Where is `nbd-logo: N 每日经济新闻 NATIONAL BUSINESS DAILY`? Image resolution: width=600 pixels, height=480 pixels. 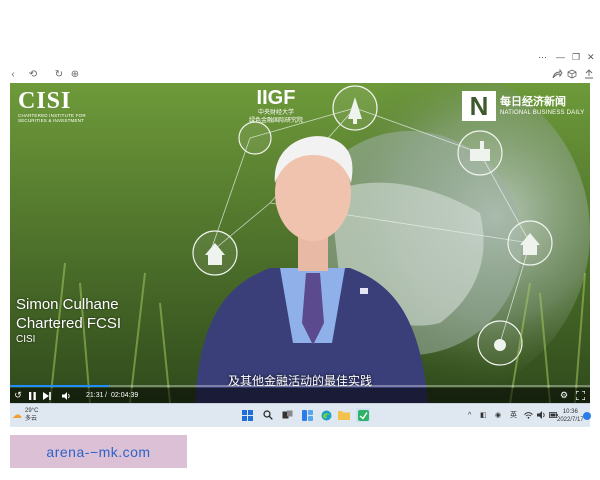
nbd-logo: N 每日经济新闻 NATIONAL BUSINESS DAILY is located at coordinates (523, 106).